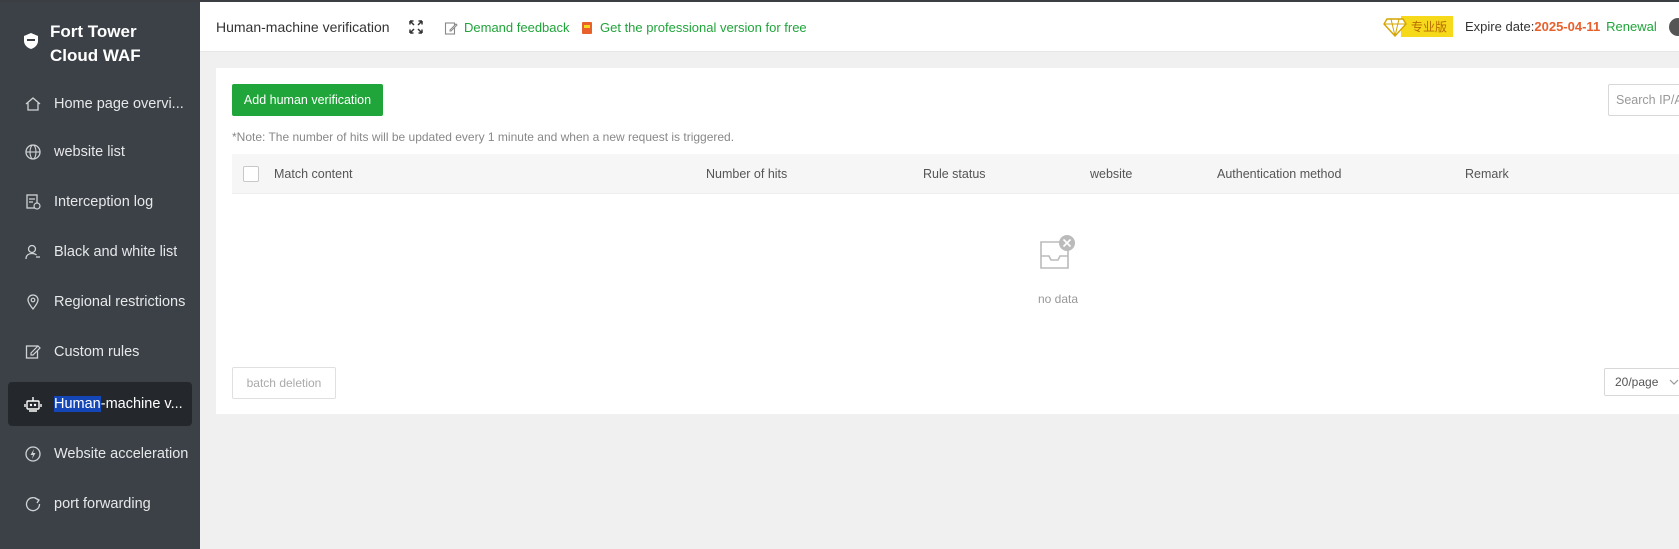  I want to click on sidebar-item-label: Regional restrictions, so click(120, 302).